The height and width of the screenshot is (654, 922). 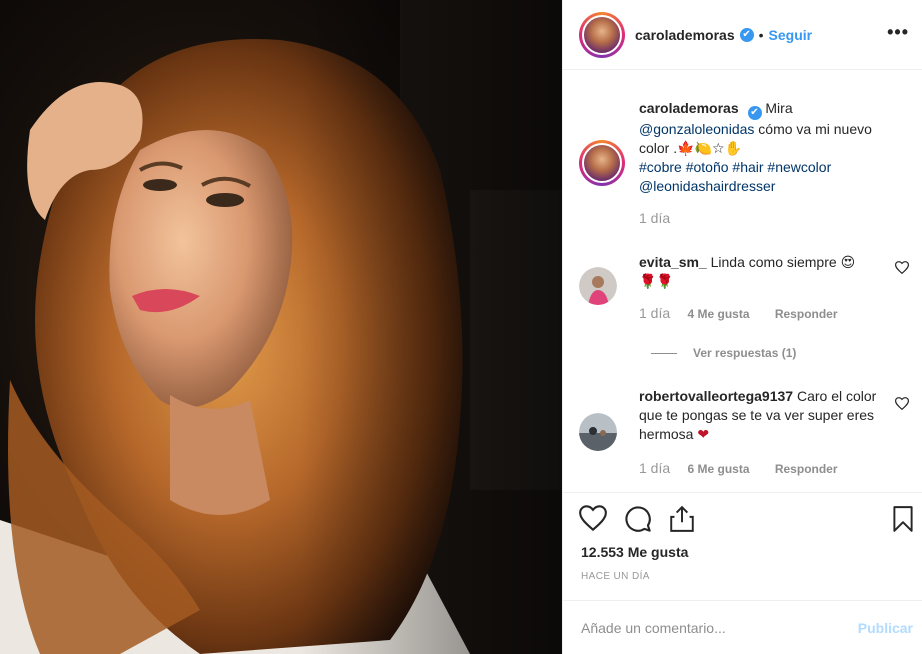 What do you see at coordinates (754, 113) in the screenshot?
I see `caption-verified-icon: ✔` at bounding box center [754, 113].